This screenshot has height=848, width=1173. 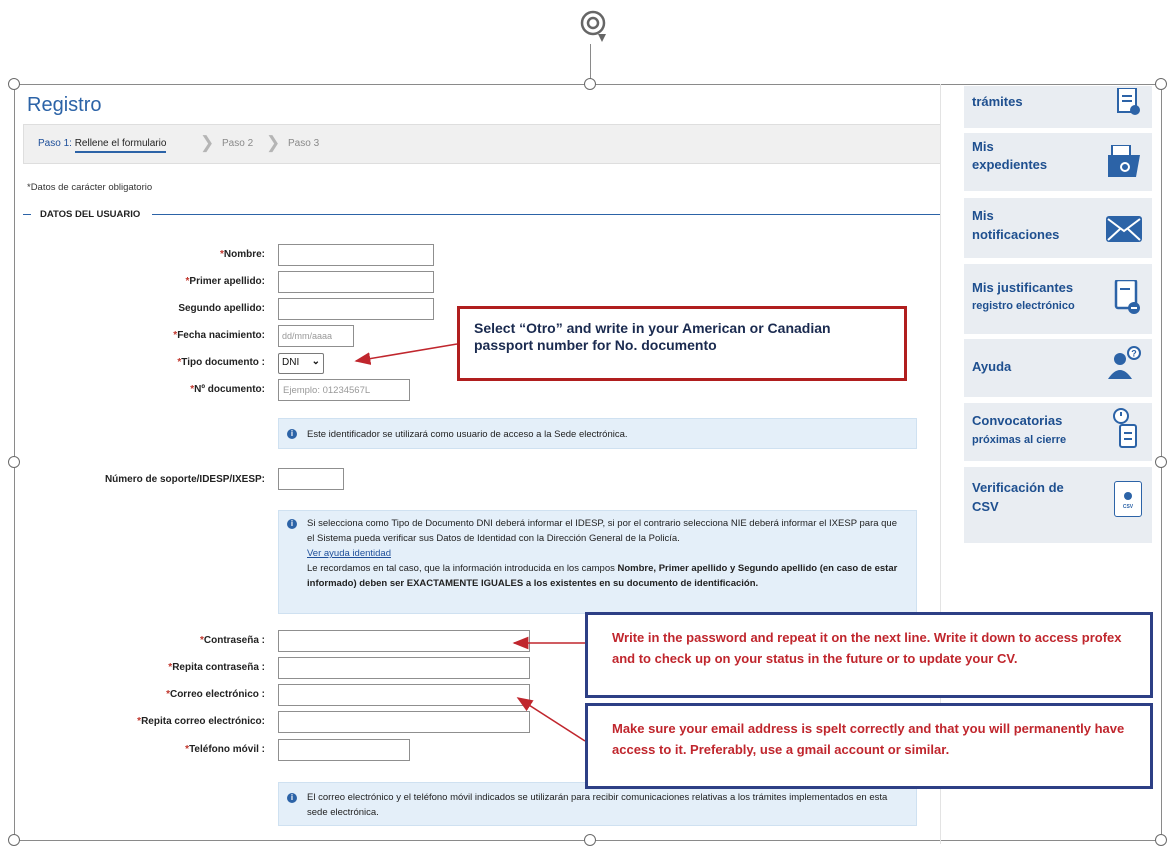 What do you see at coordinates (406, 354) in the screenshot?
I see `arrow-to-tipo-documento` at bounding box center [406, 354].